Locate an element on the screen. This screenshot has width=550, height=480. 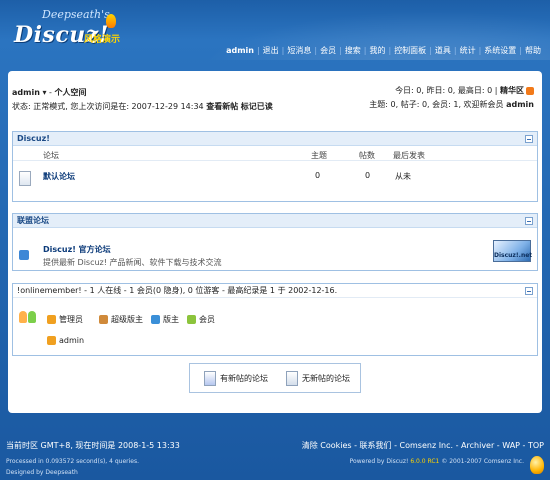
group-member: 会员 is located at coordinates (201, 319).